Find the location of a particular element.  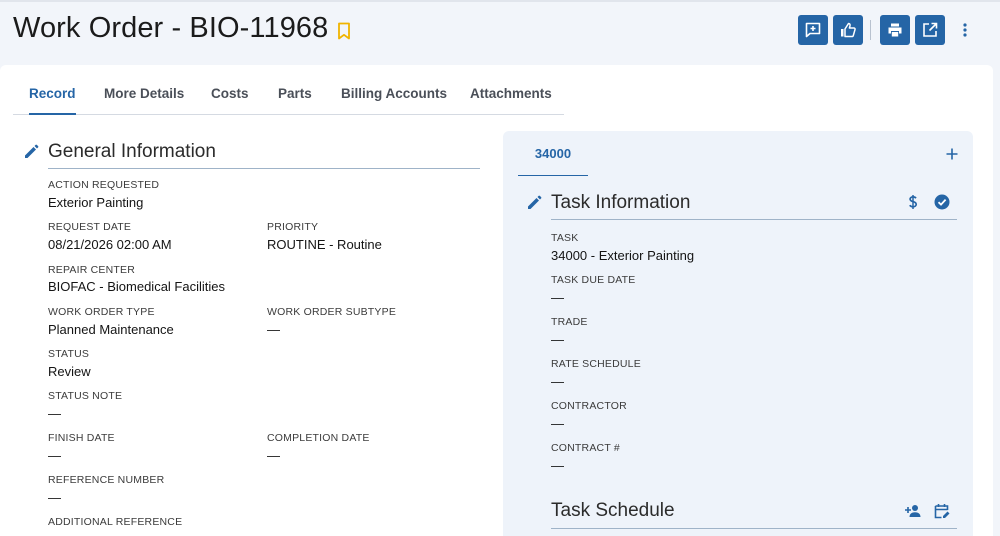

contractor-value: — is located at coordinates (557, 423).